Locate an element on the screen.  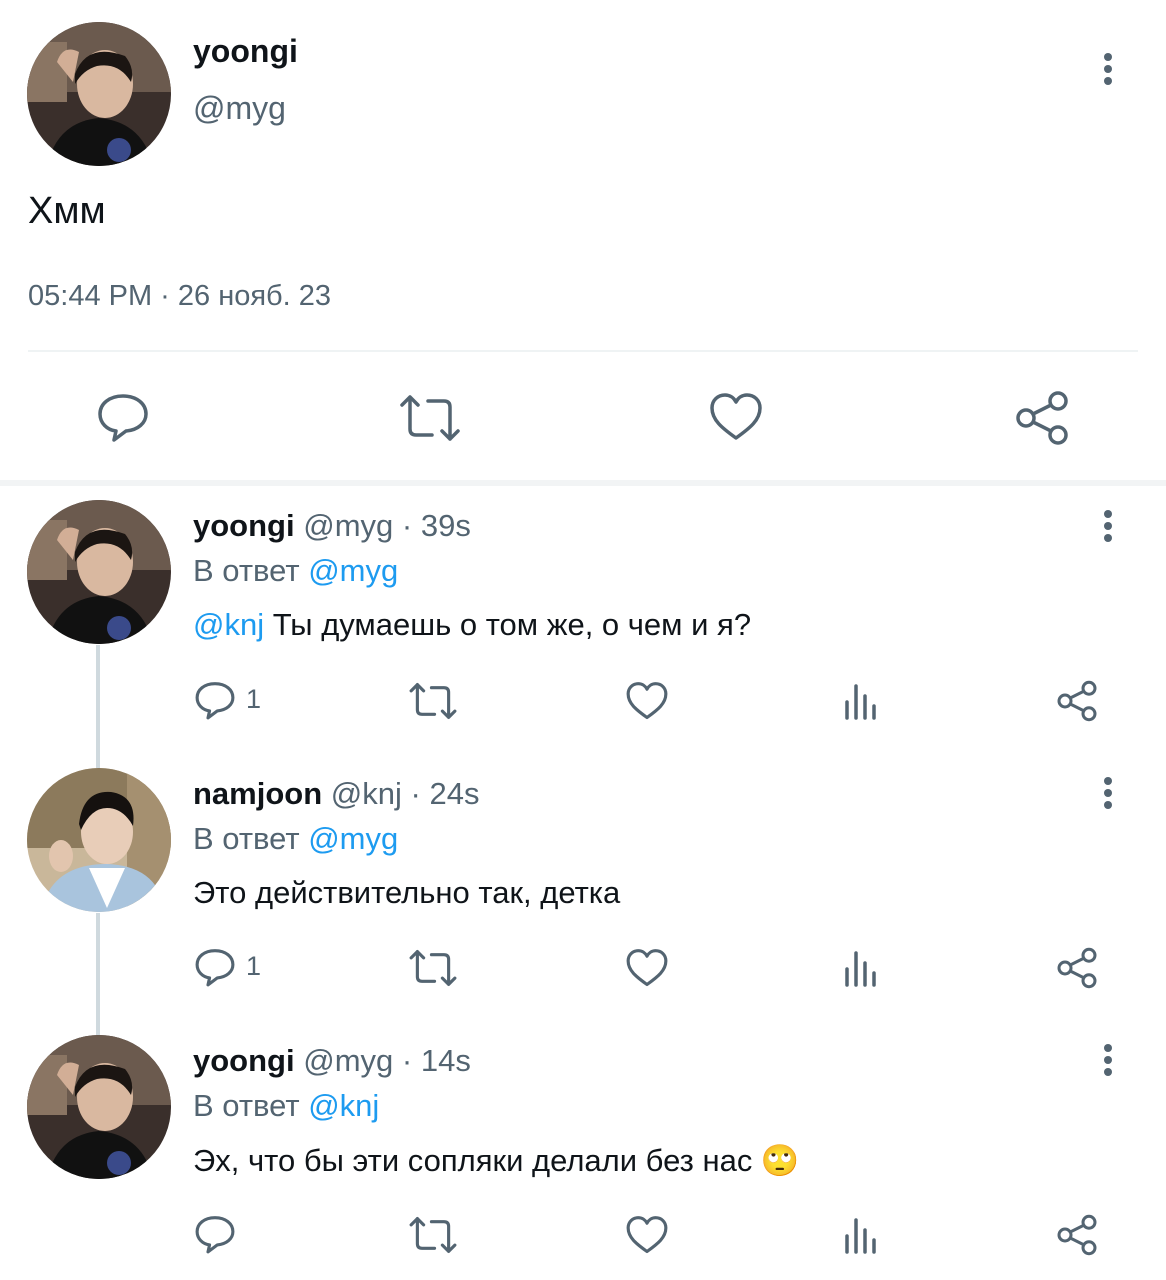
author-handle: @knj is located at coordinates (366, 793).